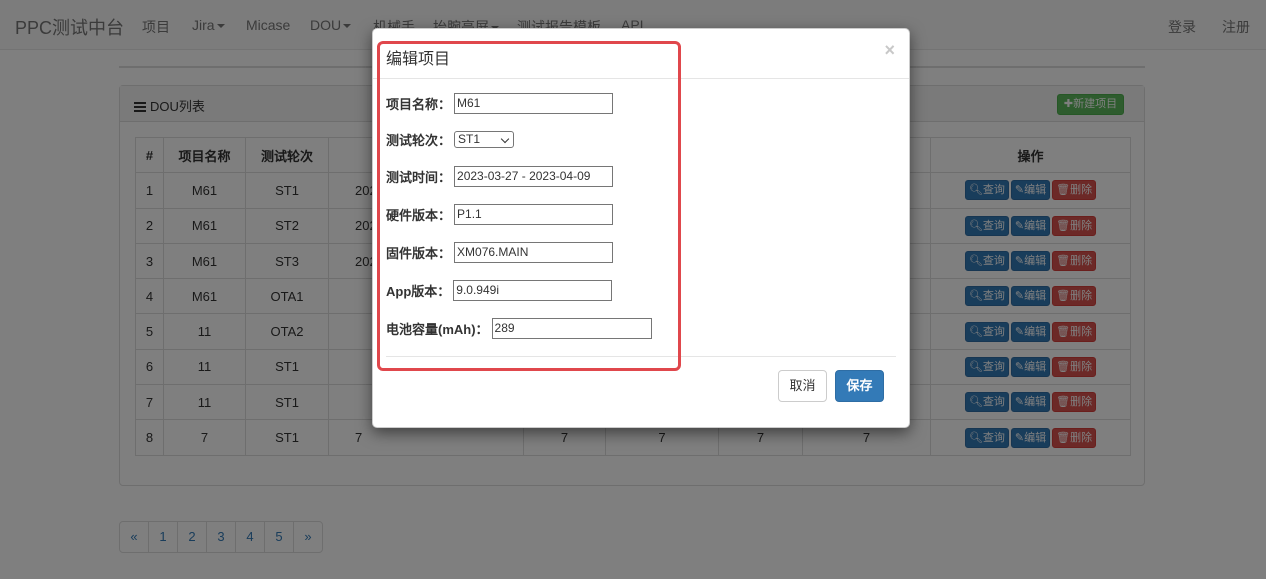 Image resolution: width=1266 pixels, height=579 pixels. What do you see at coordinates (889, 50) in the screenshot?
I see `close-icon: ×` at bounding box center [889, 50].